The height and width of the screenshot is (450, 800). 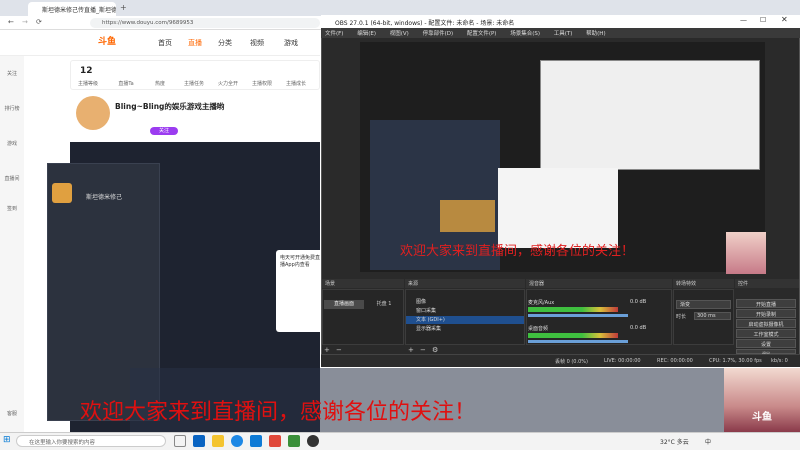 What do you see at coordinates (118, 42) in the screenshot?
I see `douyu-logo: 斗鱼` at bounding box center [118, 42].